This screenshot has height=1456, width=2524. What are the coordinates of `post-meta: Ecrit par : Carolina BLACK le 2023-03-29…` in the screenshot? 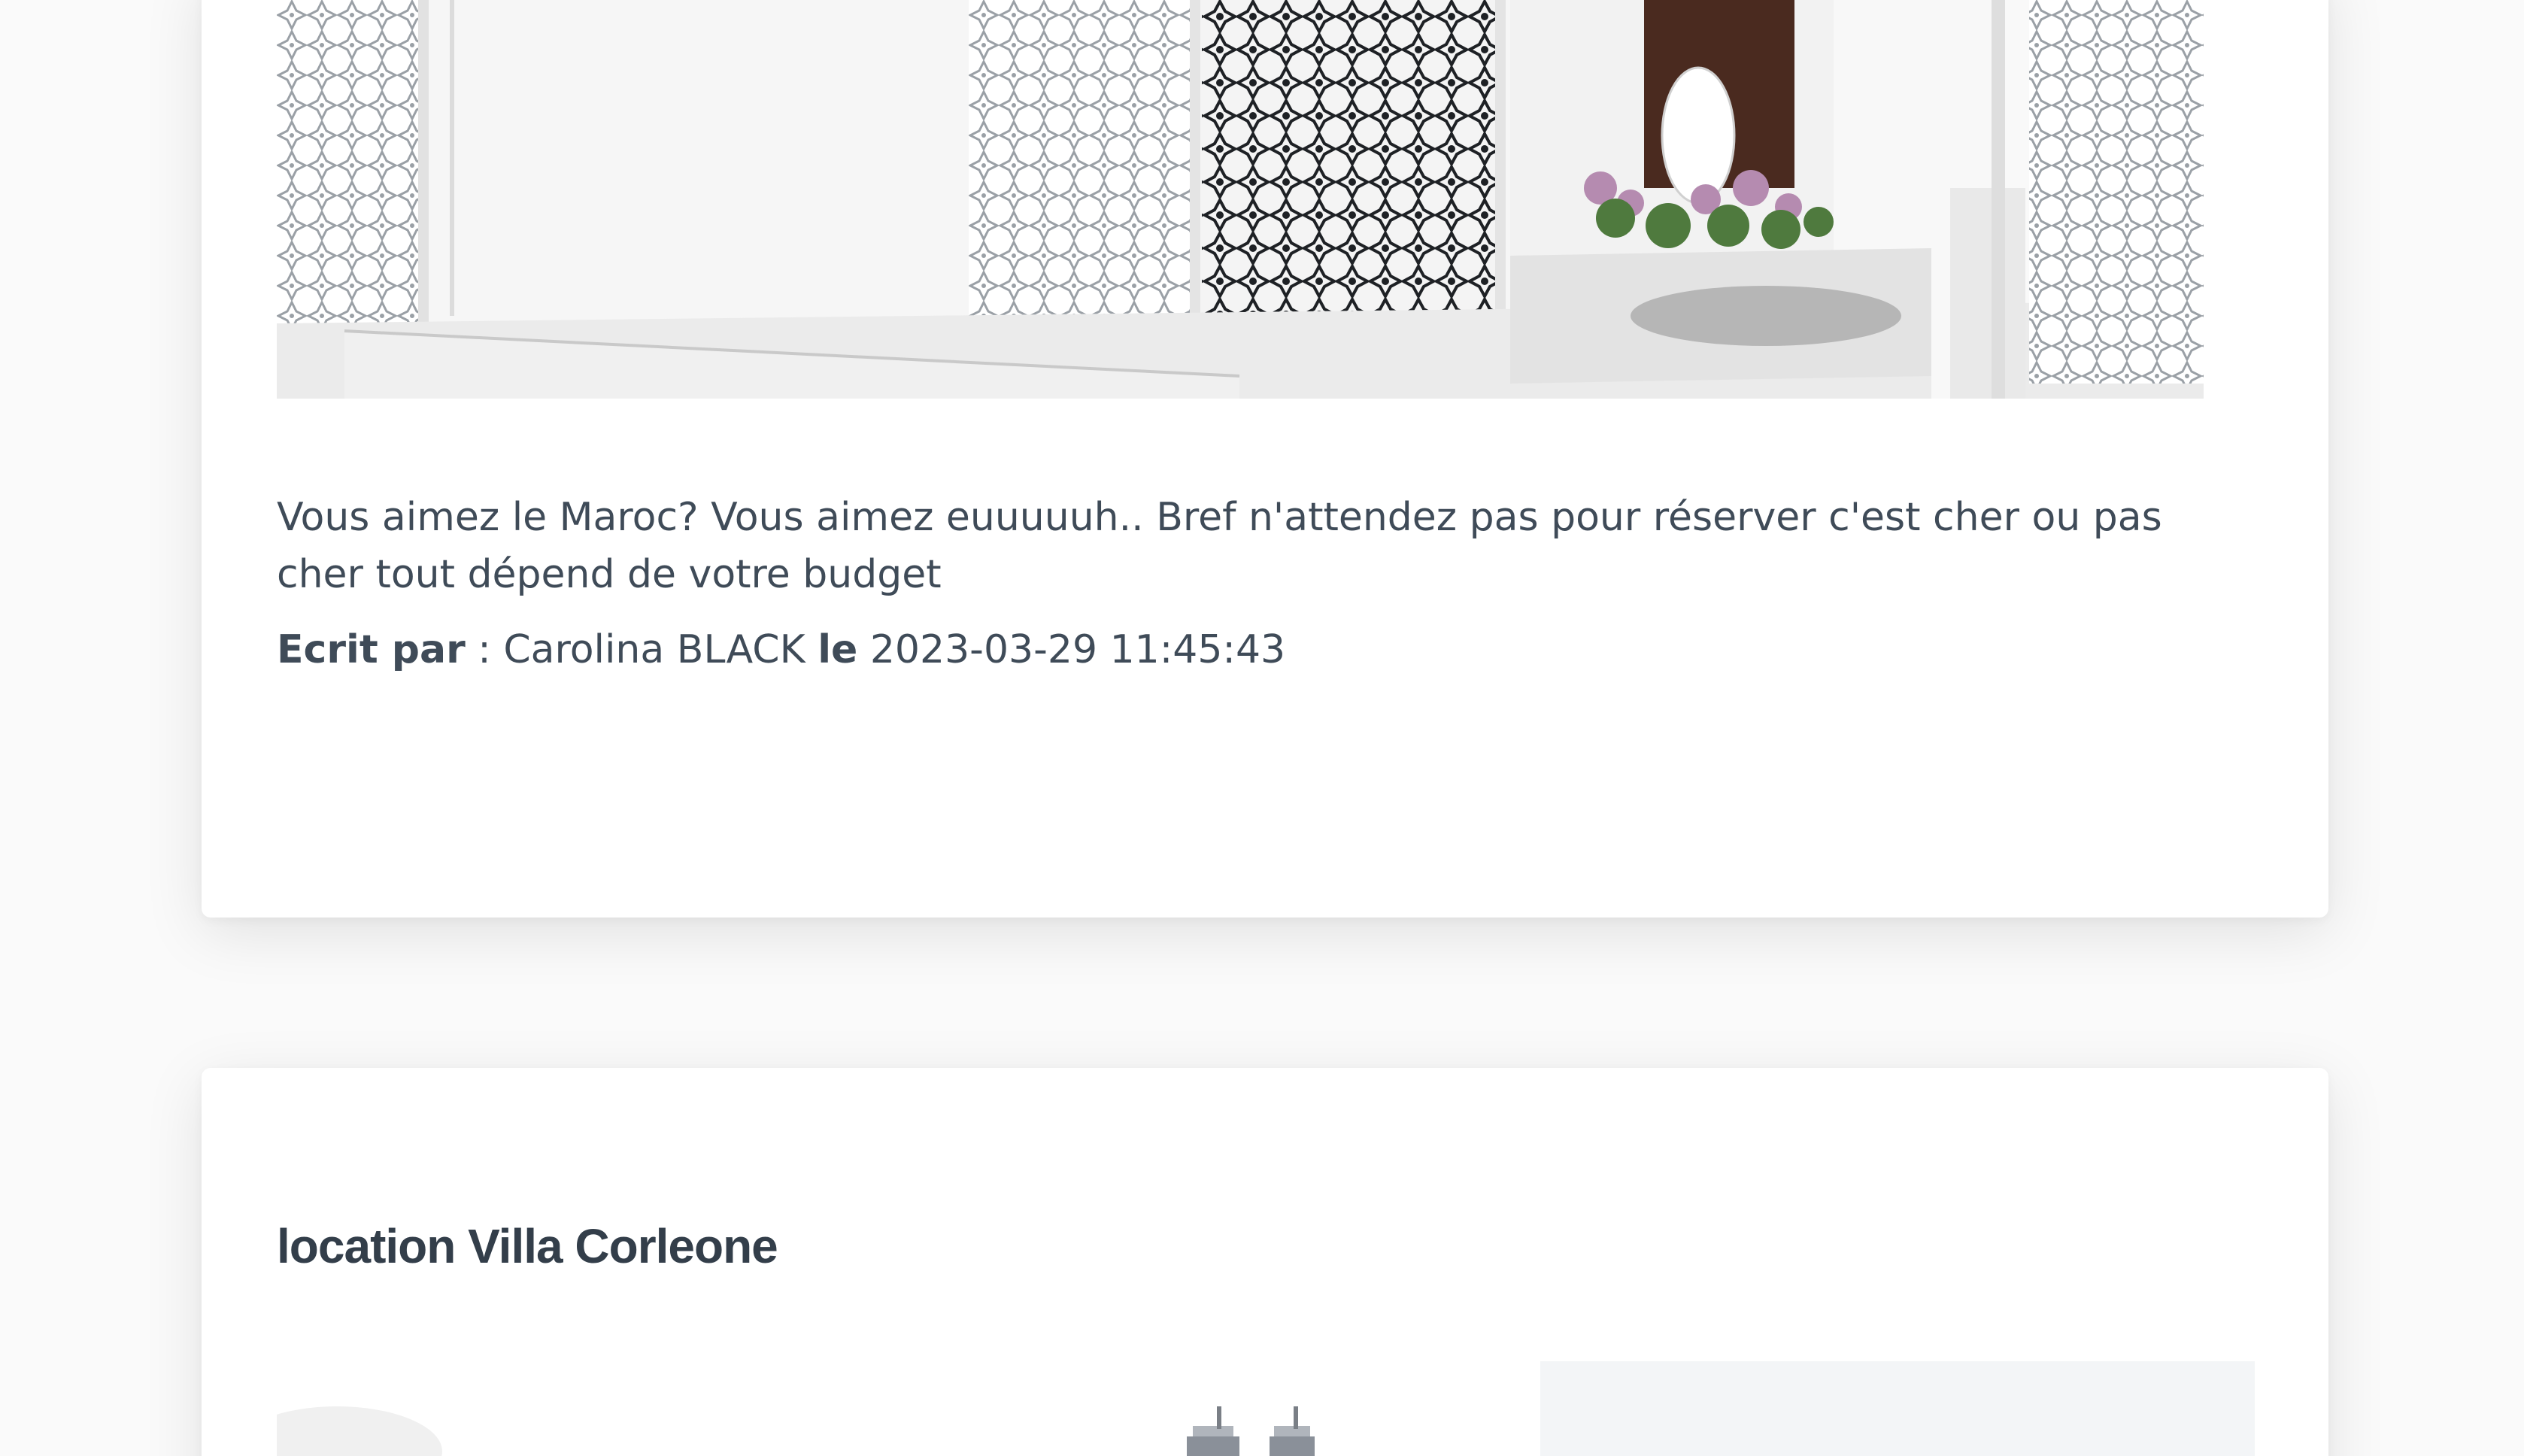 It's located at (781, 649).